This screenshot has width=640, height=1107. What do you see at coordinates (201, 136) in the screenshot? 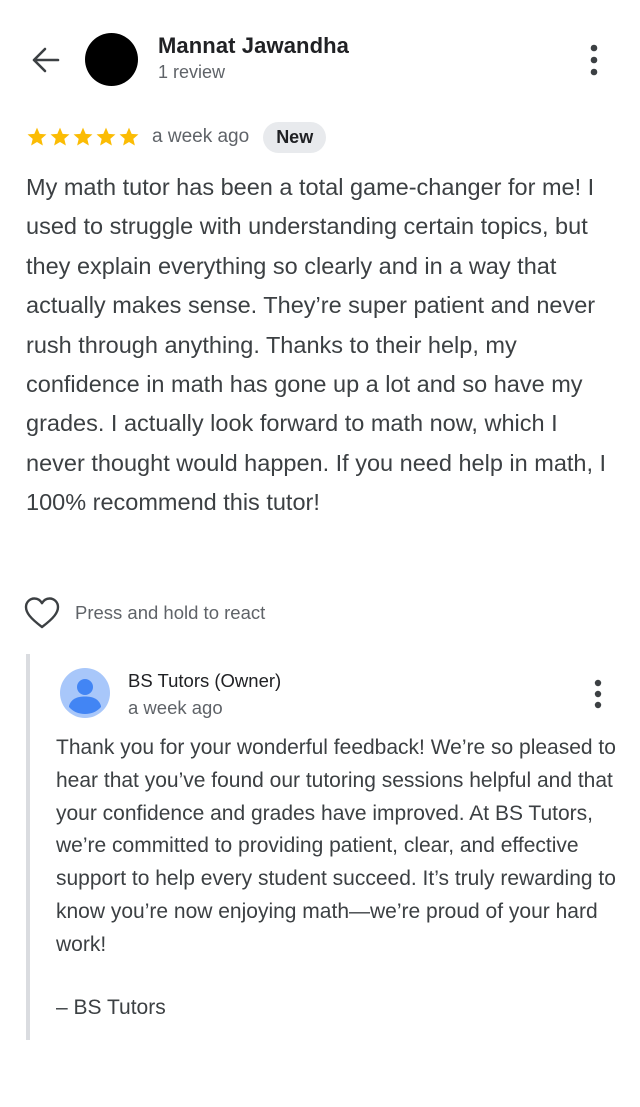
I see `review-date: a week ago` at bounding box center [201, 136].